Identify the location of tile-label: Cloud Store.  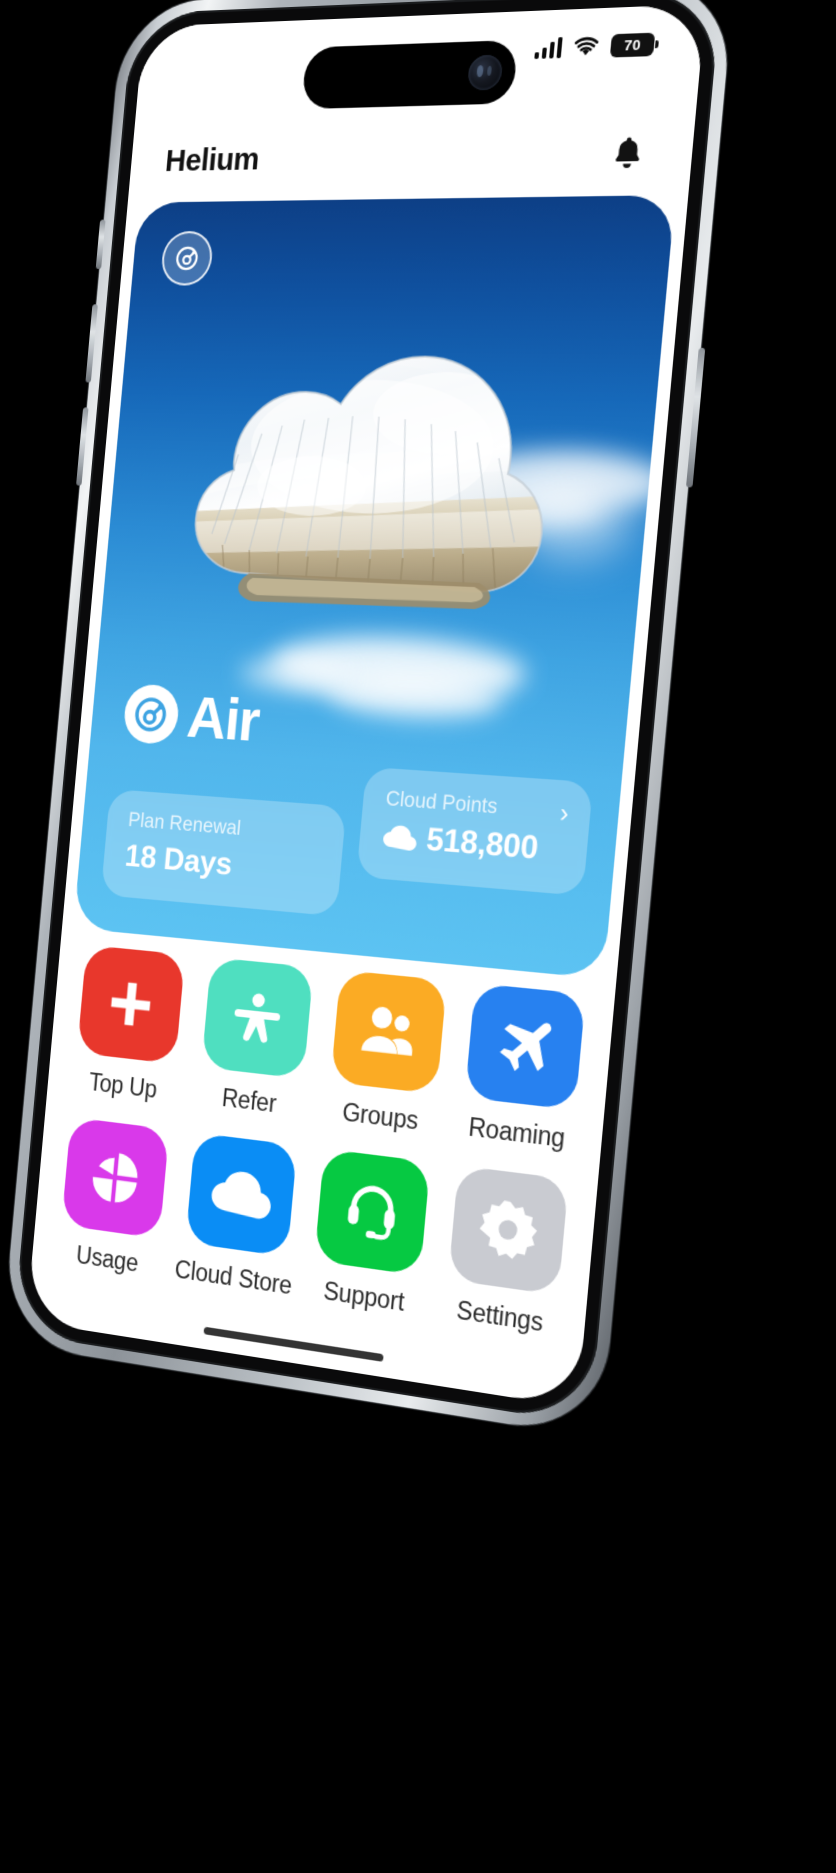
(233, 1277).